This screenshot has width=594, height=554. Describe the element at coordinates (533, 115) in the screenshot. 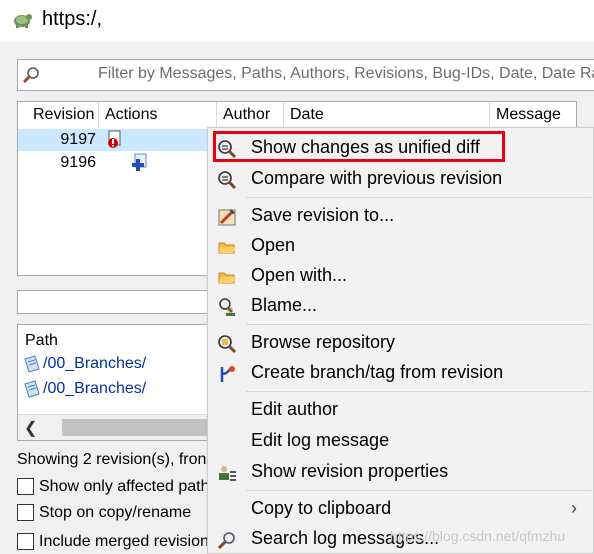

I see `column-message: Message` at that location.